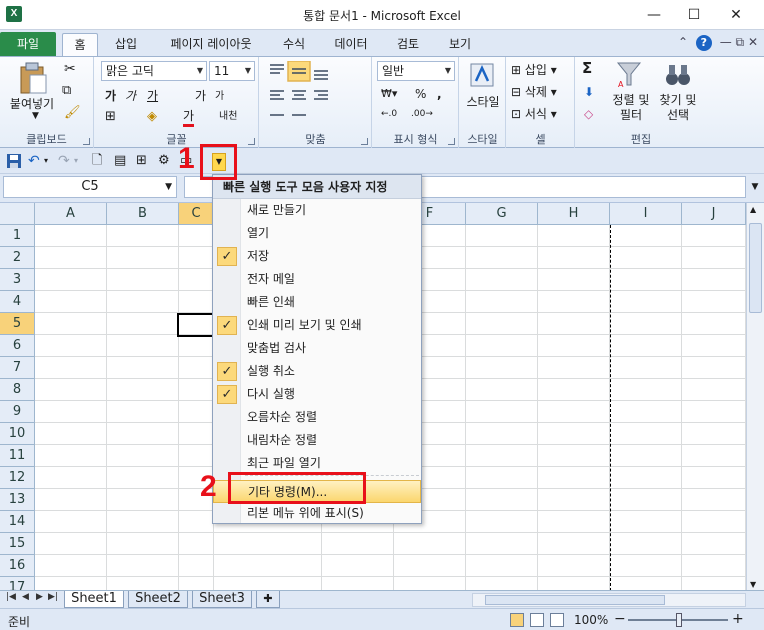  I want to click on tab-insert: 삽입, so click(126, 44).